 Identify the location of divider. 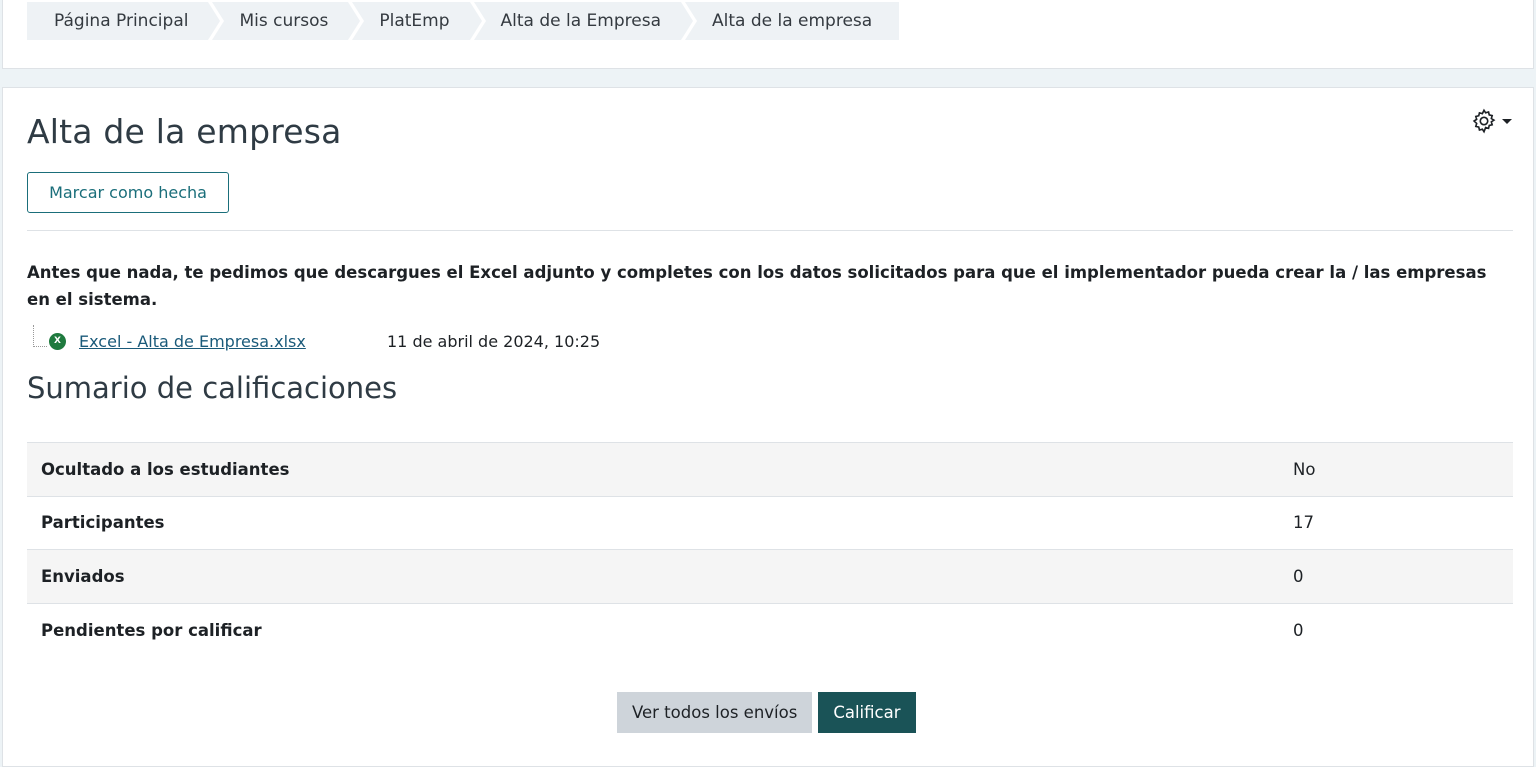
(770, 230).